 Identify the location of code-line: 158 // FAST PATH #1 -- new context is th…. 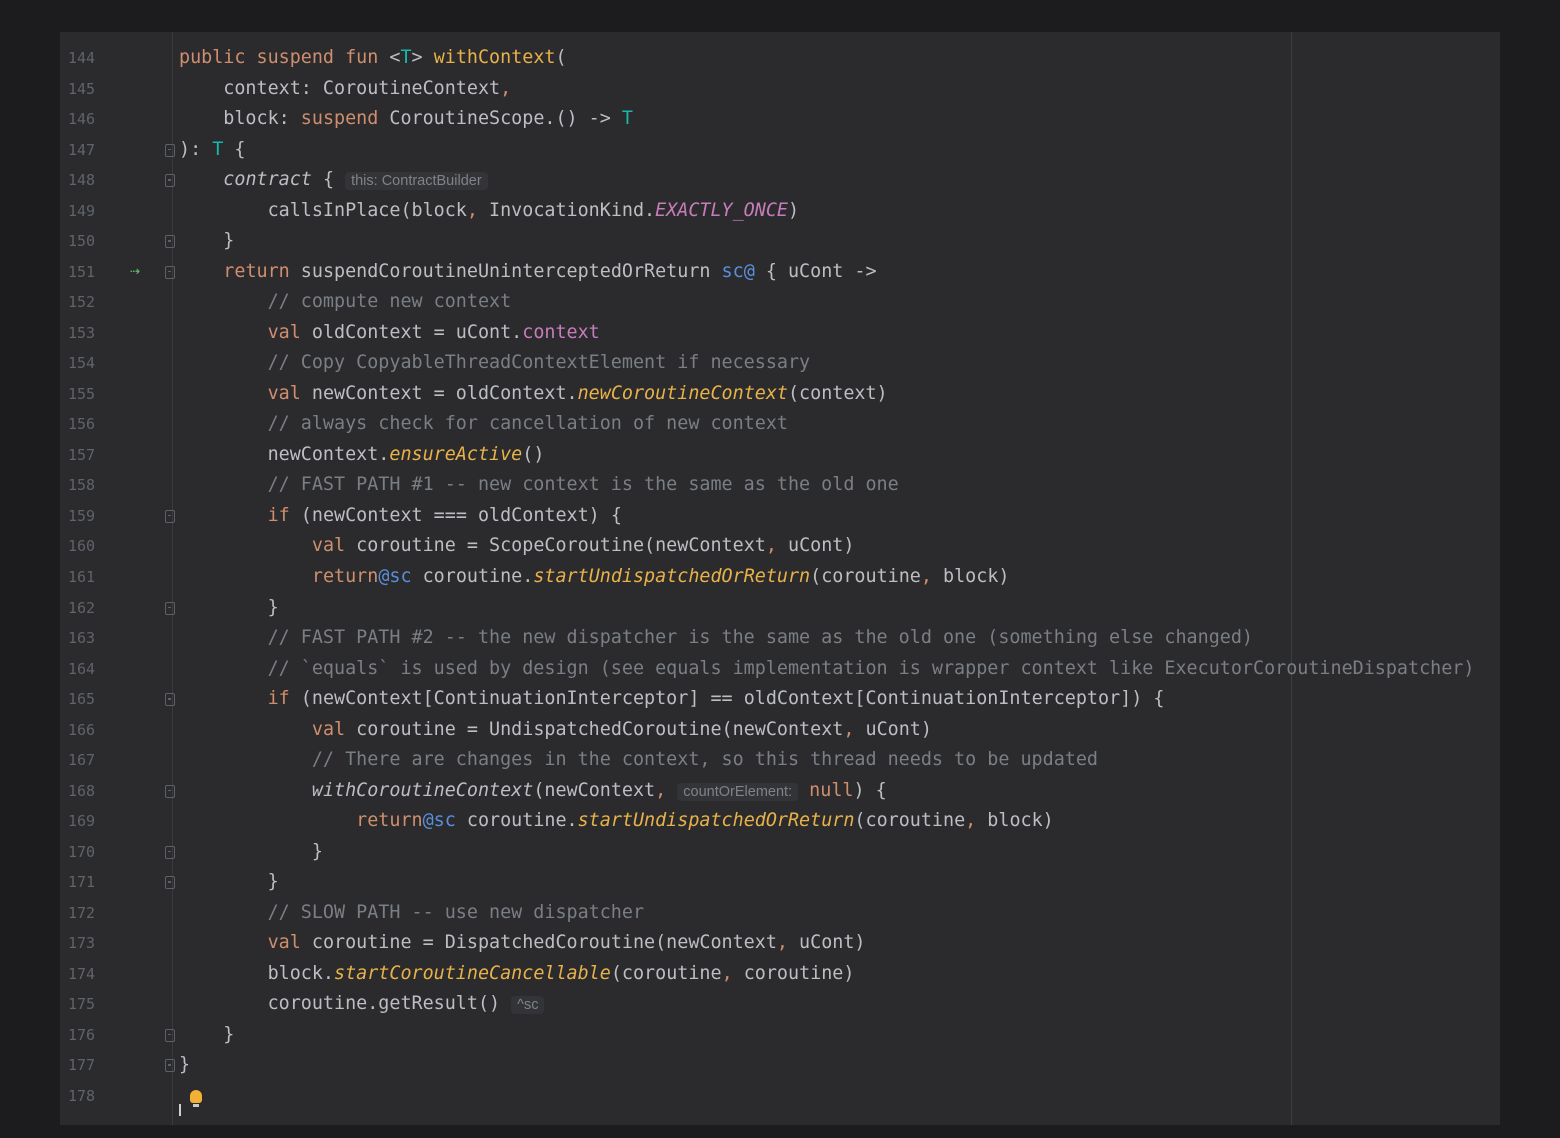
(780, 486).